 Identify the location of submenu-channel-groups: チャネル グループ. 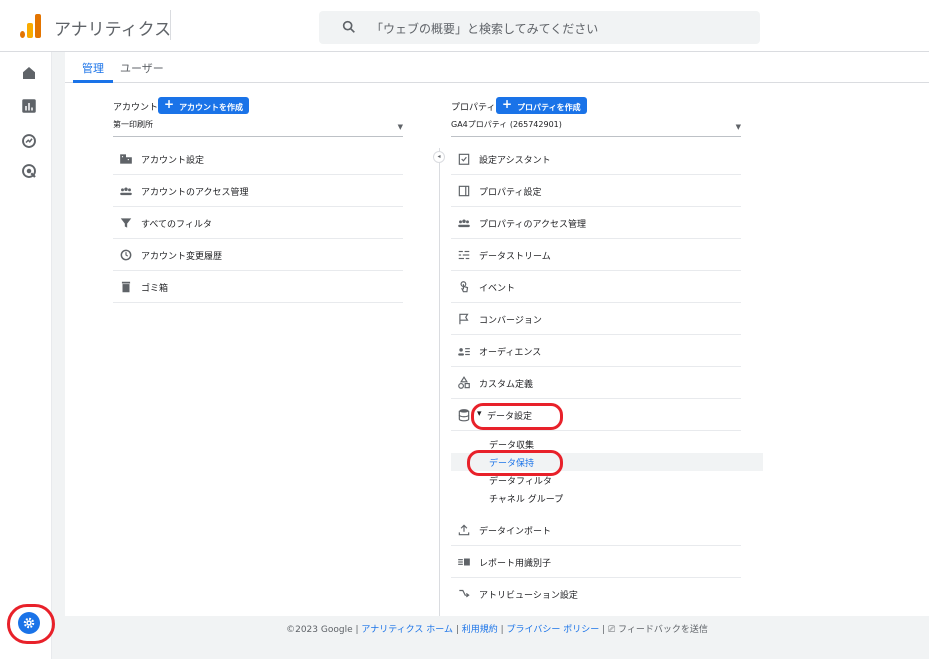
(607, 498).